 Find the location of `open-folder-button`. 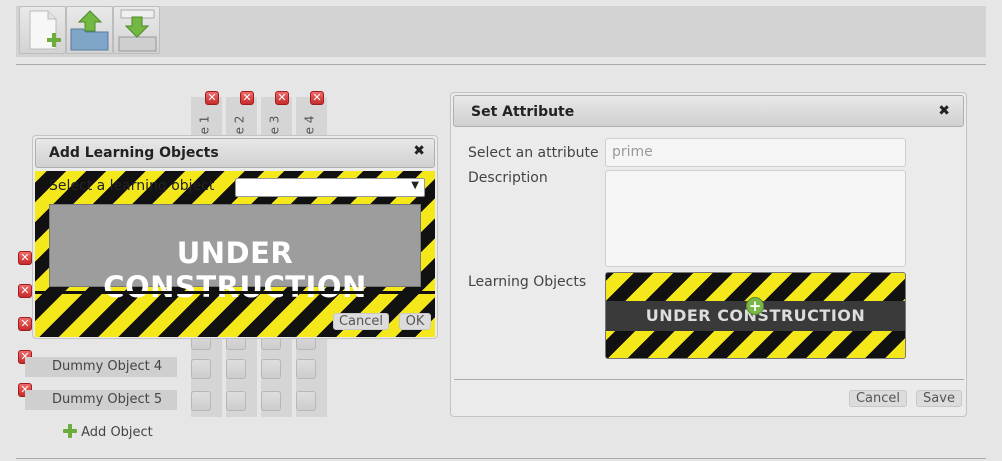

open-folder-button is located at coordinates (89, 30).